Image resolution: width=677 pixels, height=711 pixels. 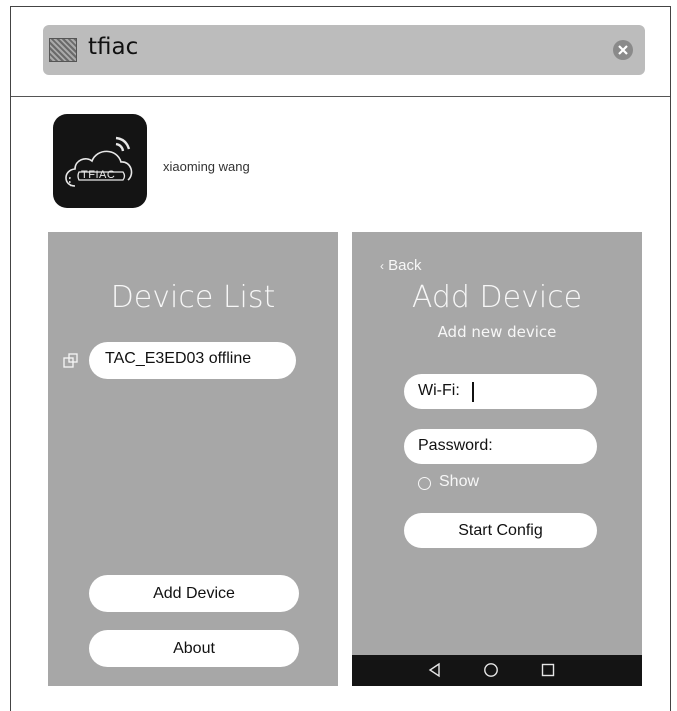 What do you see at coordinates (500, 391) in the screenshot?
I see `wifi-field: Wi-Fi:` at bounding box center [500, 391].